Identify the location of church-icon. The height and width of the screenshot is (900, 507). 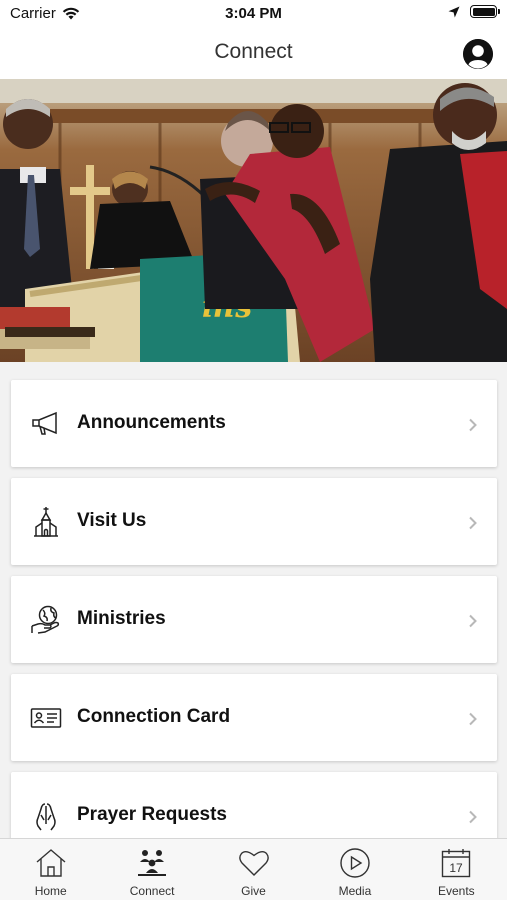
(46, 522).